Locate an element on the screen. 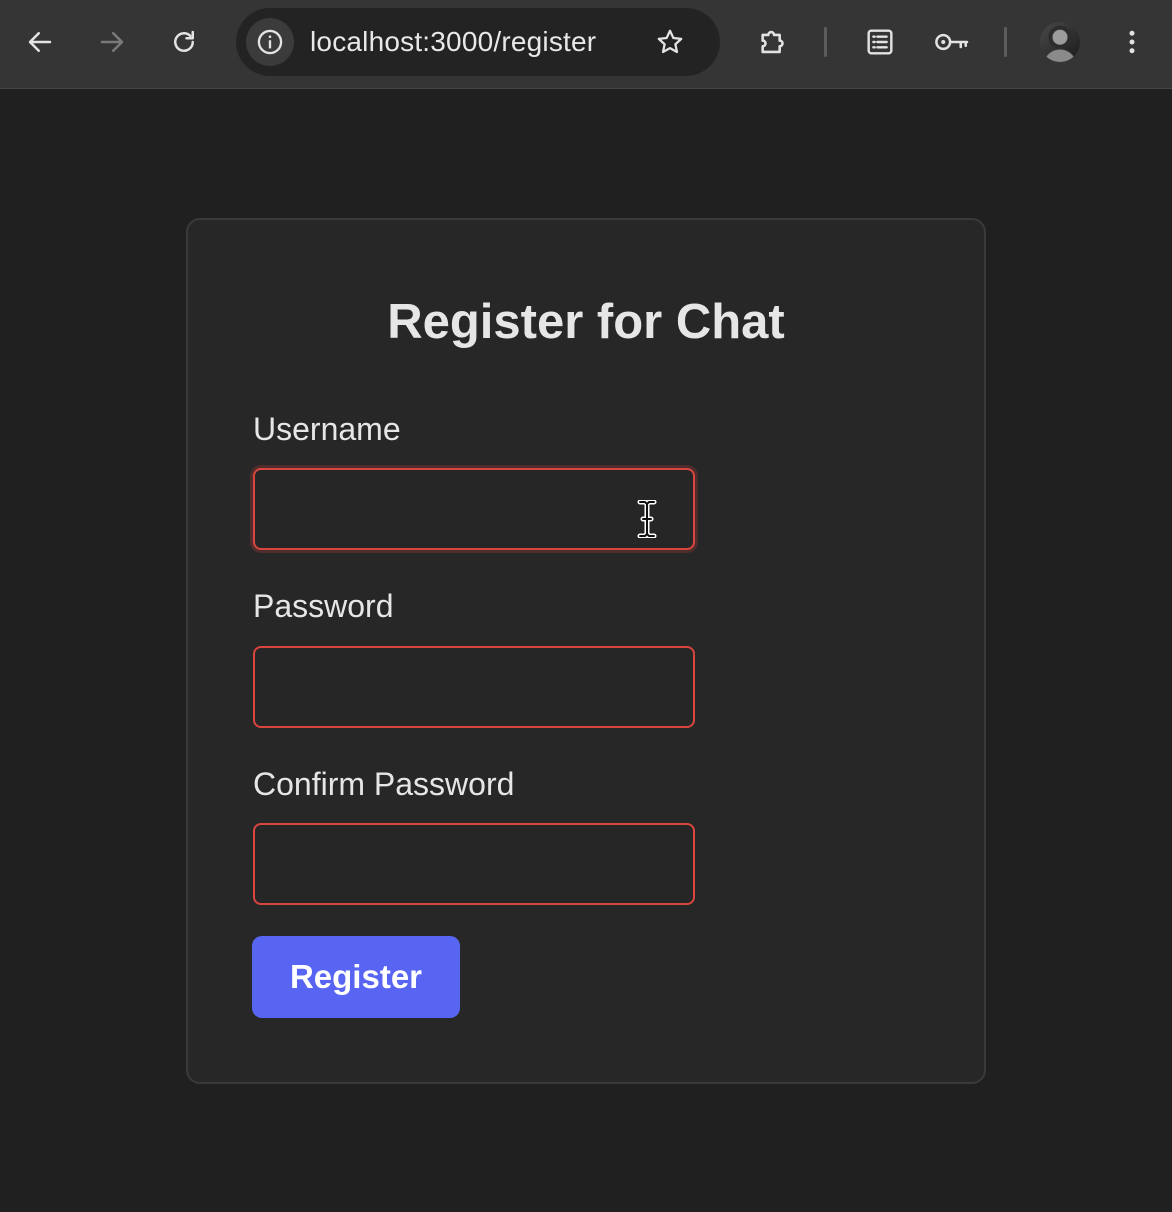 This screenshot has height=1212, width=1172. puzzle-piece-icon is located at coordinates (772, 42).